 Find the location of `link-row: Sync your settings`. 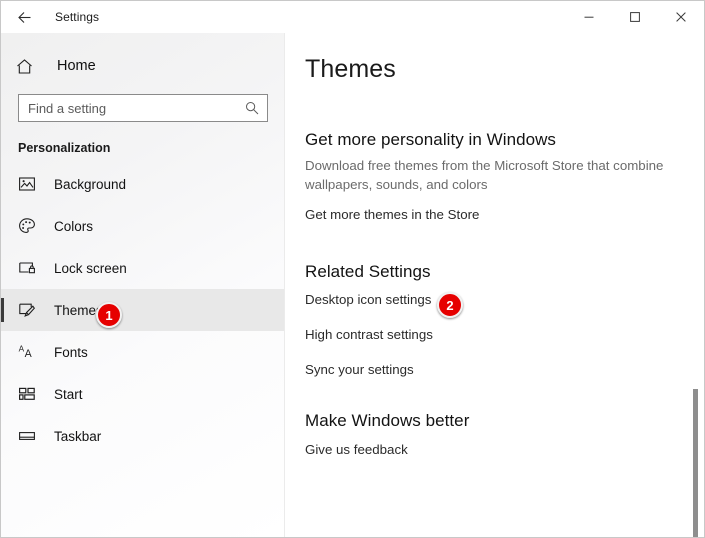

link-row: Sync your settings is located at coordinates (504, 369).